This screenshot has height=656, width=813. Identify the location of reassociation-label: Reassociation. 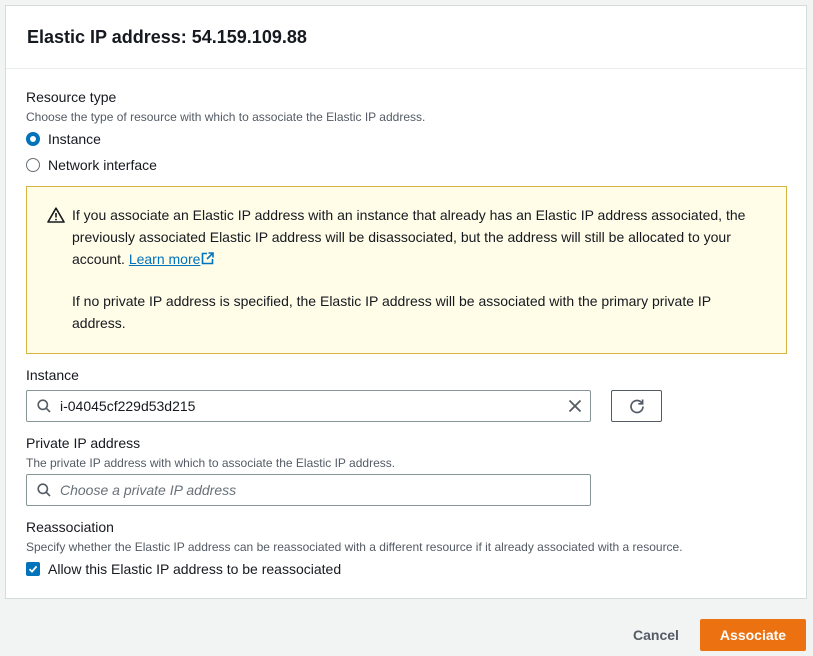
(70, 527).